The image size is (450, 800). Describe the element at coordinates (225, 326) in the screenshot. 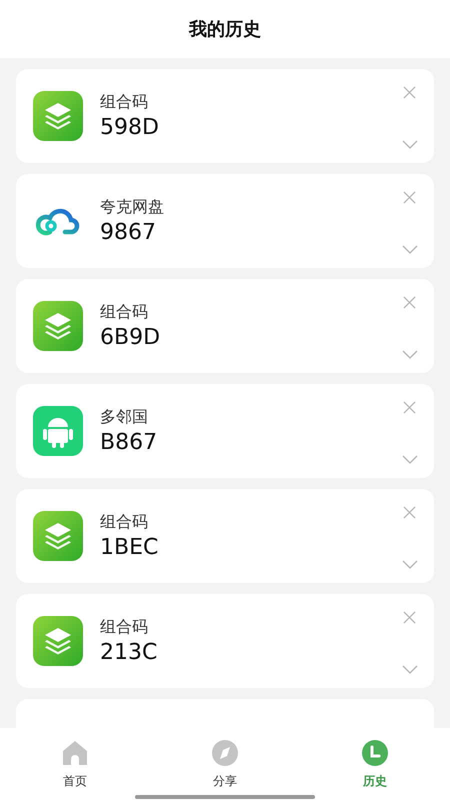

I see `history-card: 组合码 6B9D` at that location.